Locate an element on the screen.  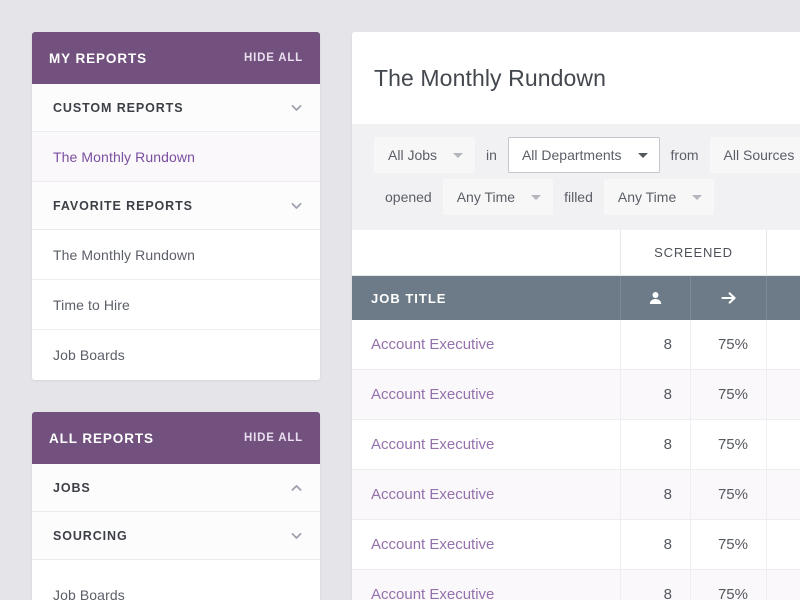
sidebar-group-favorite-reports: FAVORITE REPORTS is located at coordinates (176, 206).